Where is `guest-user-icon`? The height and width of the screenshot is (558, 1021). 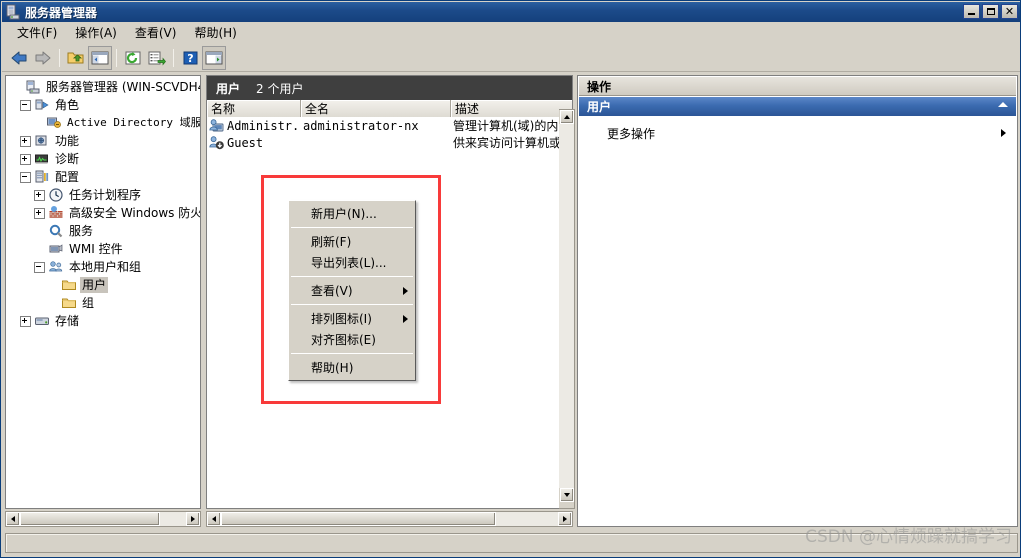
guest-user-icon is located at coordinates (217, 143).